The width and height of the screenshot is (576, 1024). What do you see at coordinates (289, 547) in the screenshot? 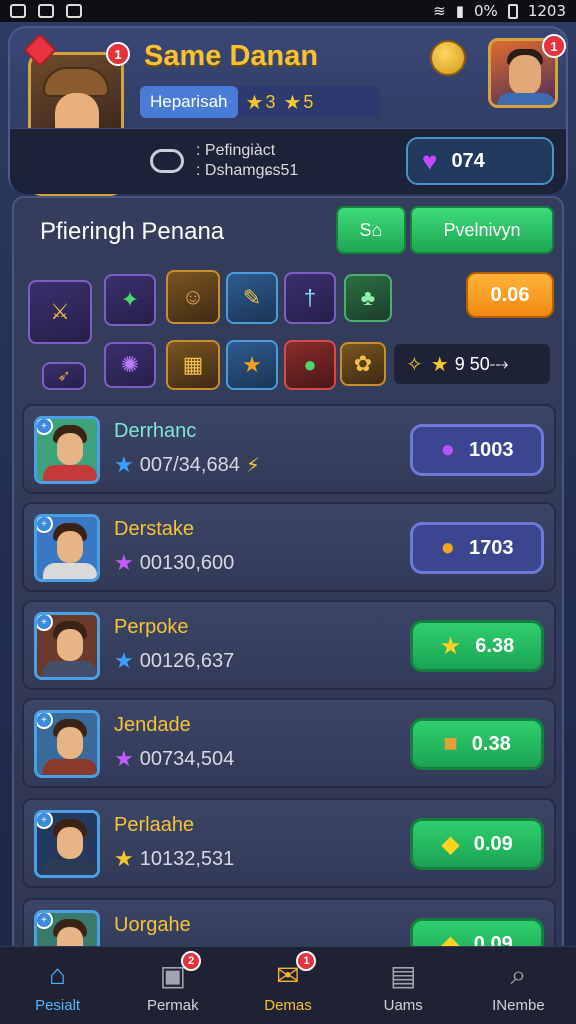
I see `player-row: + Derstake ★ 00130,600 ● 1703` at bounding box center [289, 547].